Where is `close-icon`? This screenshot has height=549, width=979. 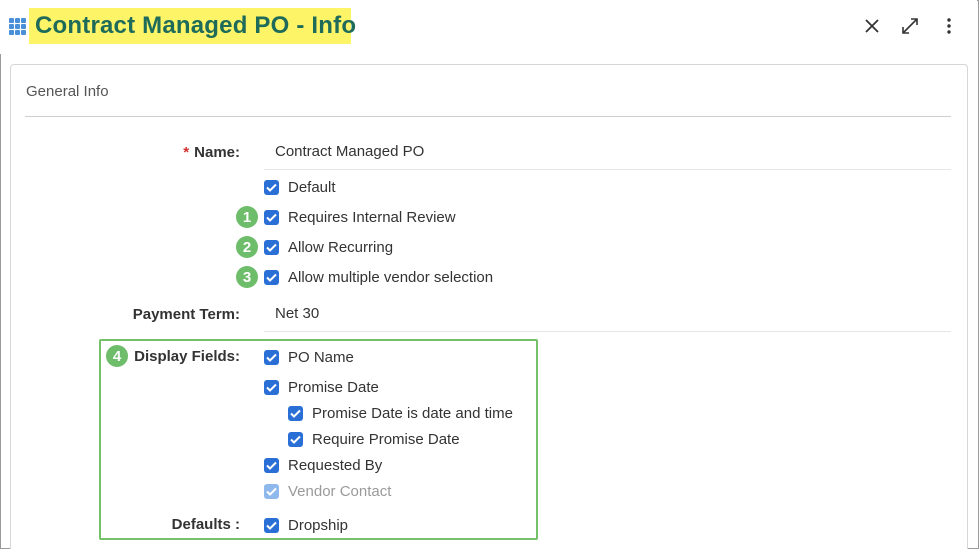
close-icon is located at coordinates (872, 26).